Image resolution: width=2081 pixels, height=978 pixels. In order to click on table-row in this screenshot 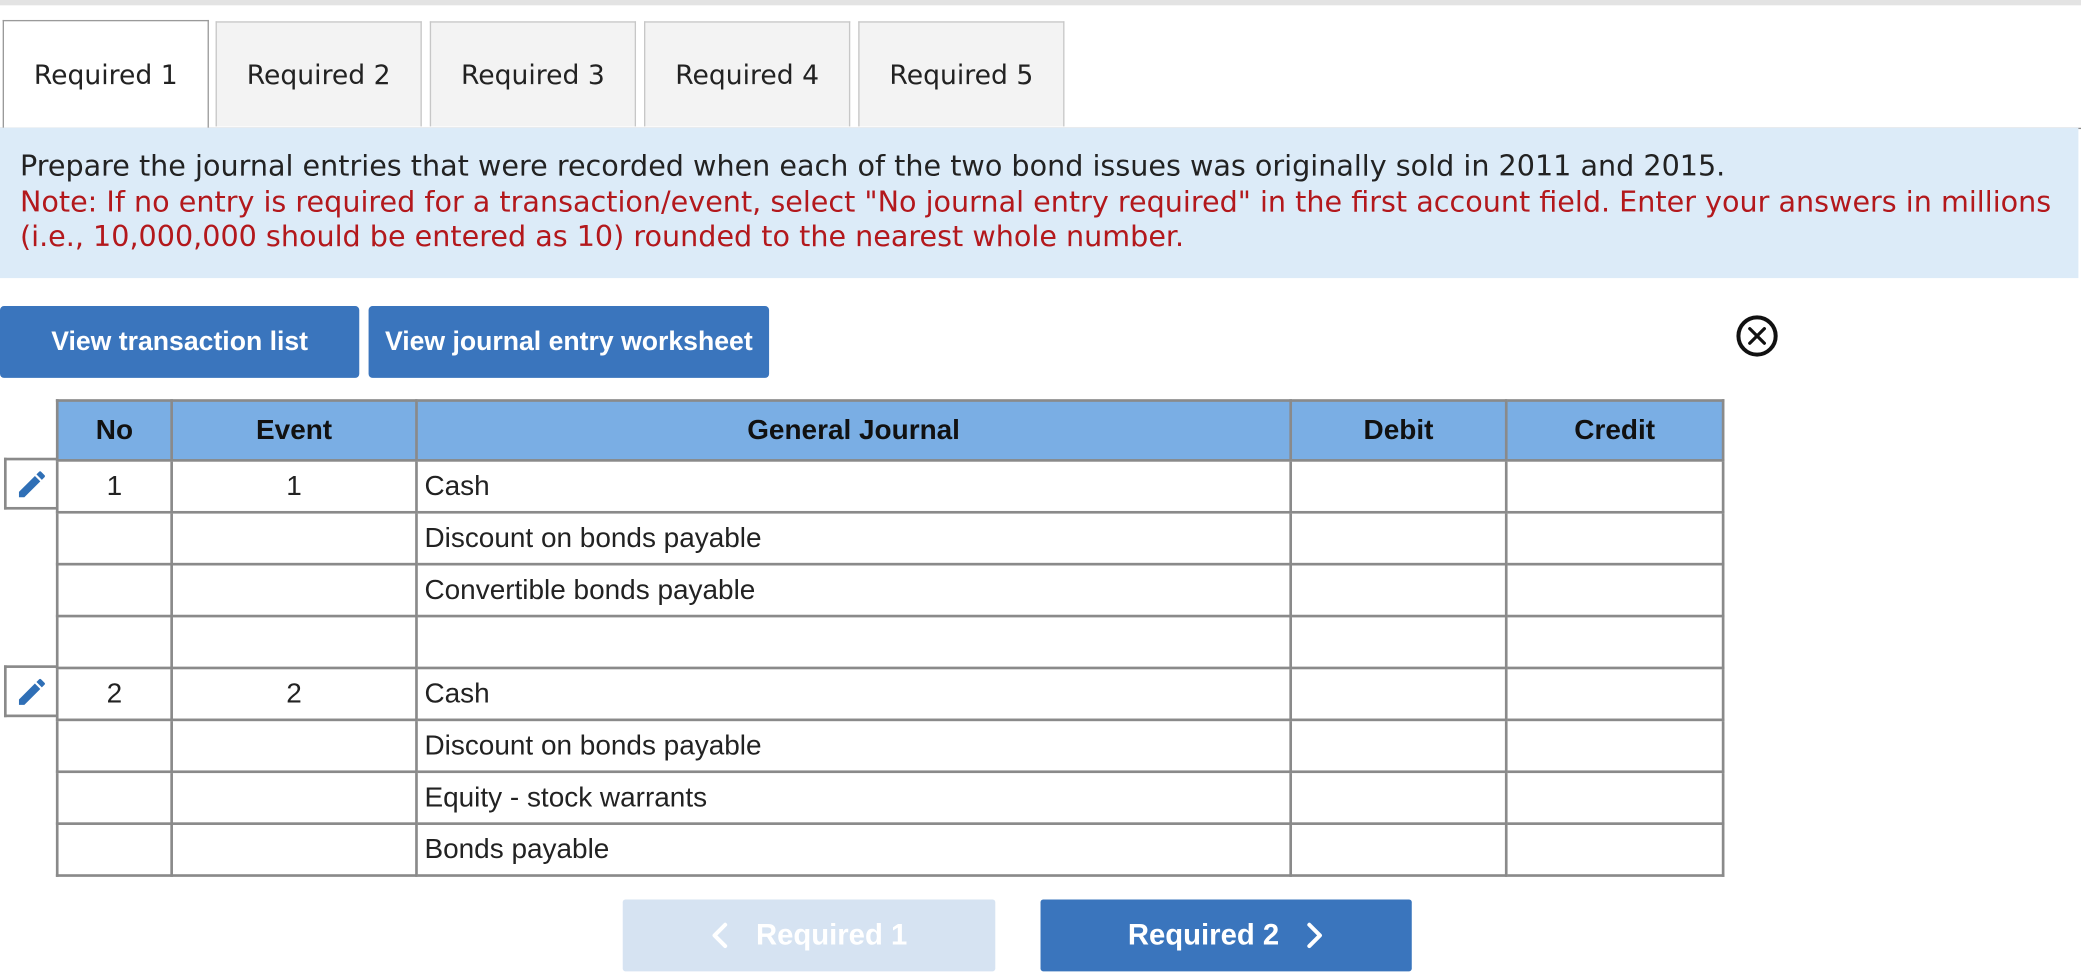, I will do `click(890, 642)`.